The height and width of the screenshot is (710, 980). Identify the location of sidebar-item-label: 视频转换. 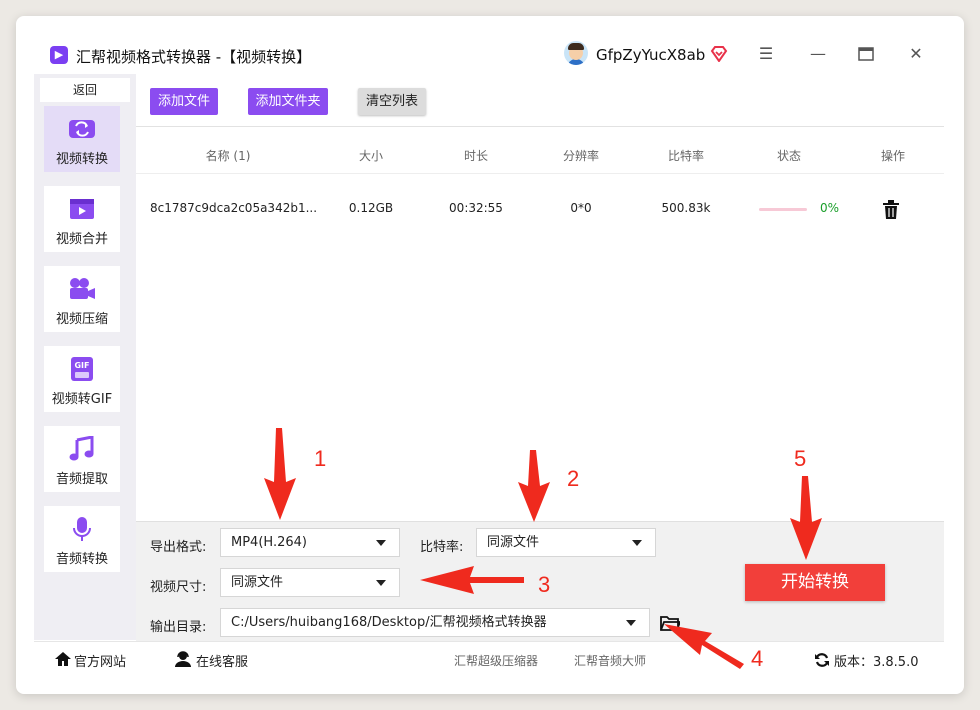
(81, 159).